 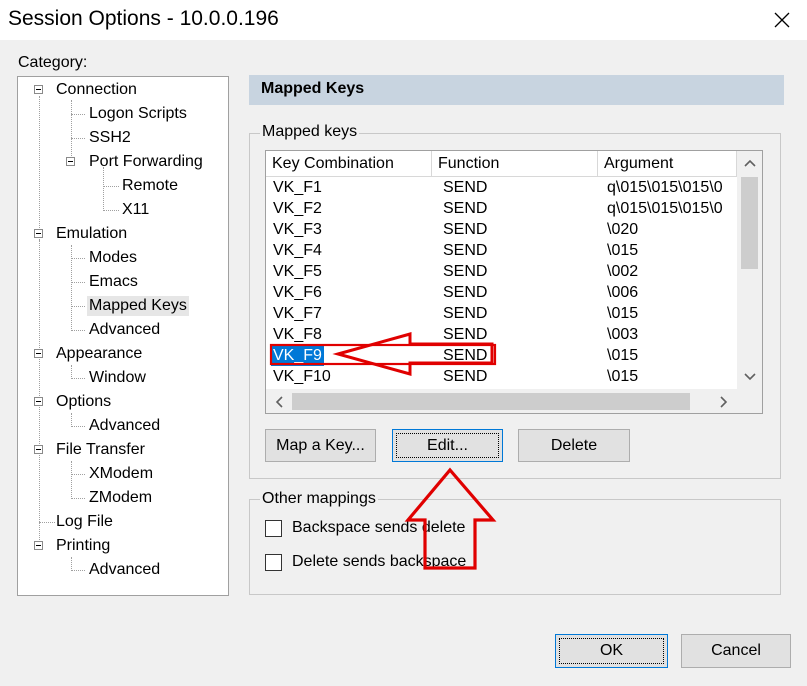 I want to click on column-function: Function, so click(x=515, y=164).